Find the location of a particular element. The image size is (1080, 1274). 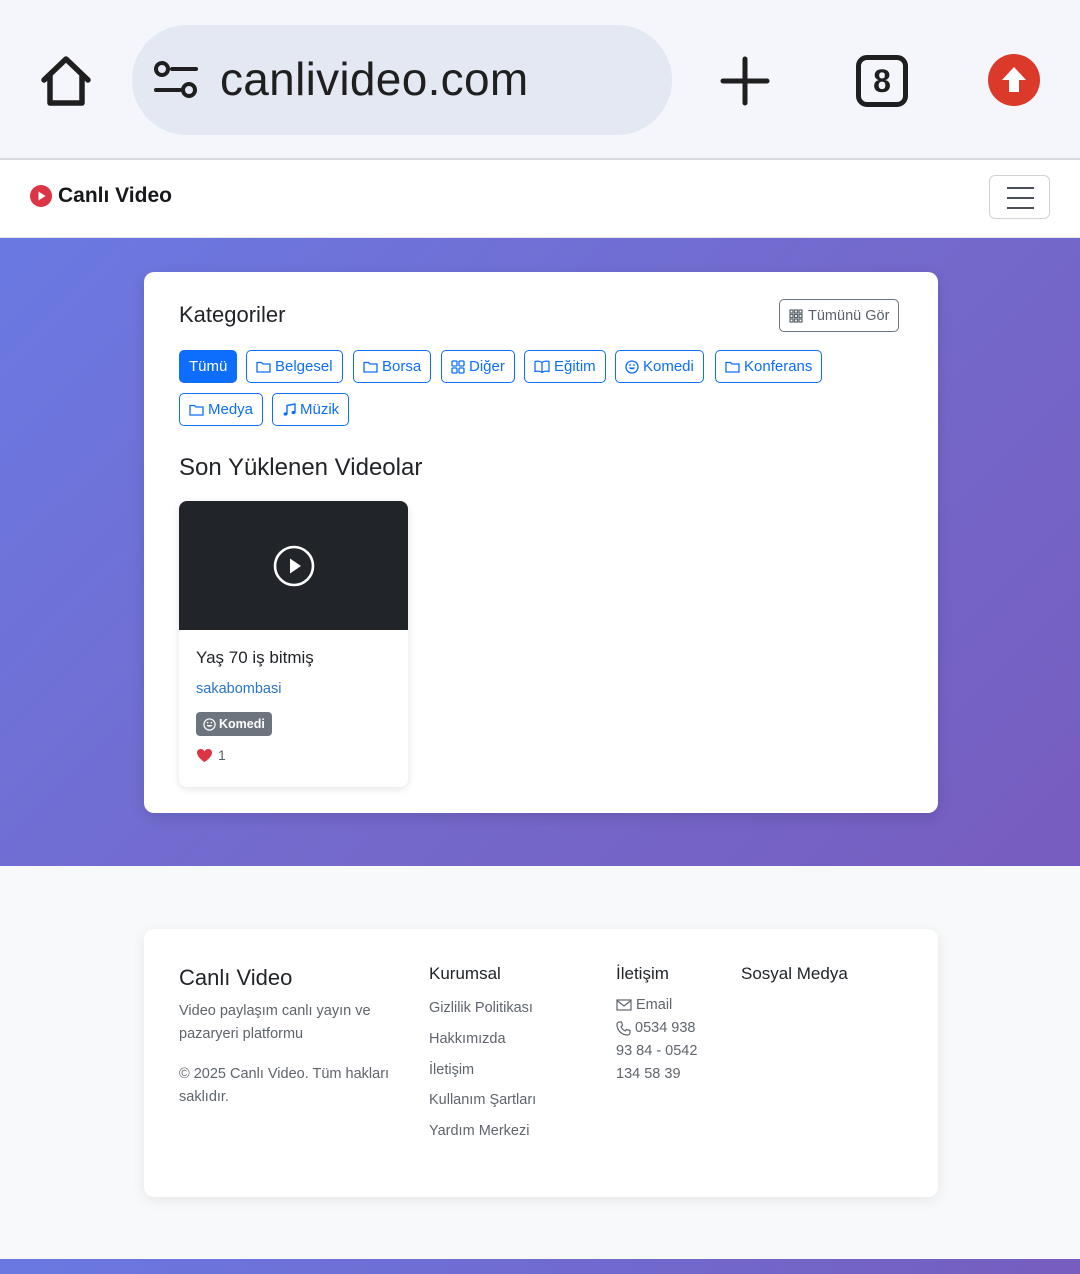

bottom-gradient-bar is located at coordinates (540, 1266).